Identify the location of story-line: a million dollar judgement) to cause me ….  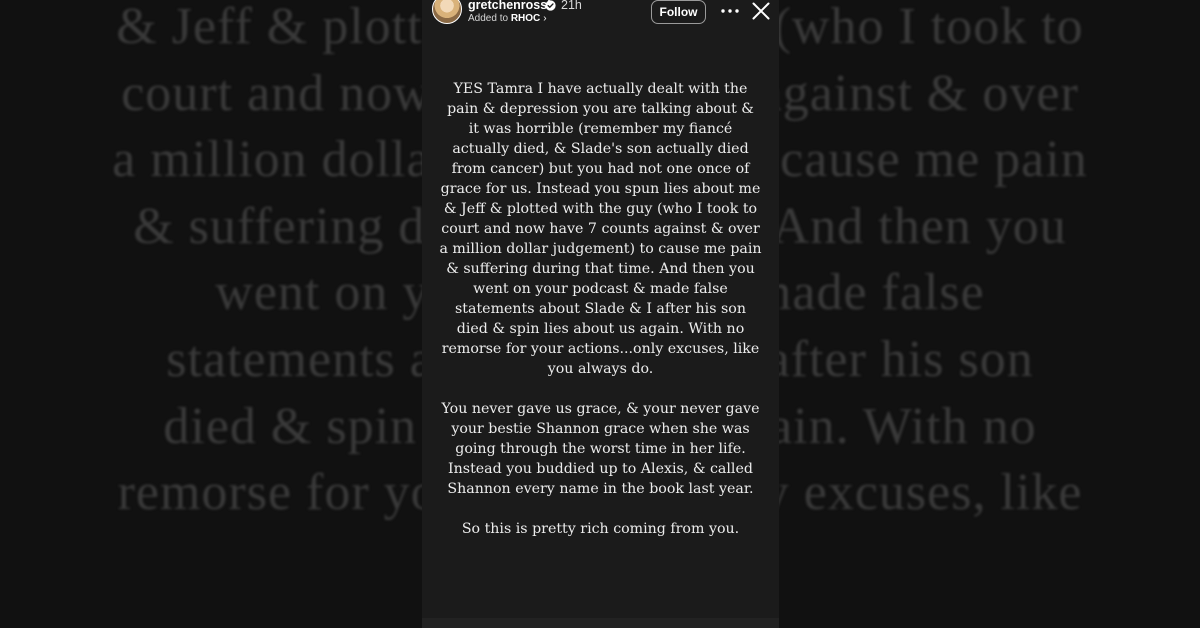
(600, 249).